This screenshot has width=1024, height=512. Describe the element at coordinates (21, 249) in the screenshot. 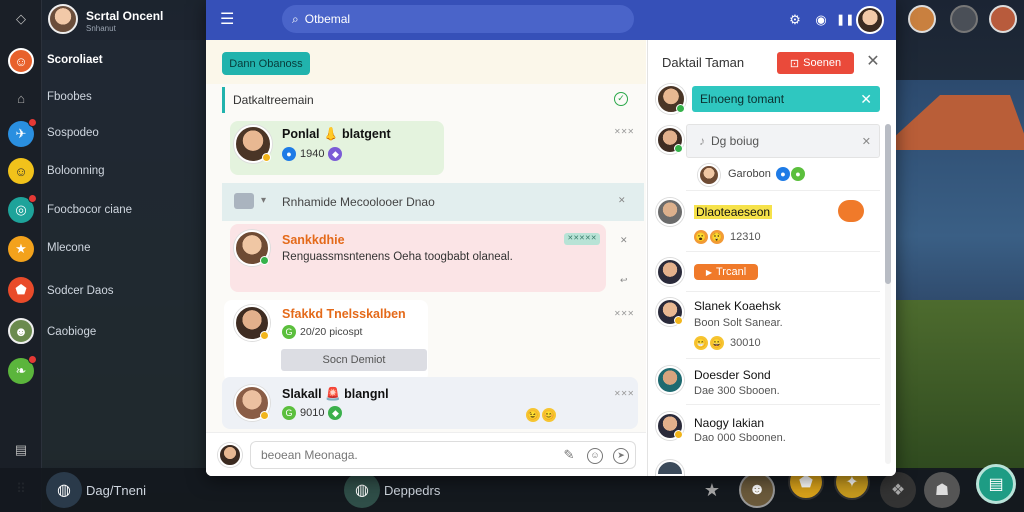

I see `star-icon: ★` at that location.